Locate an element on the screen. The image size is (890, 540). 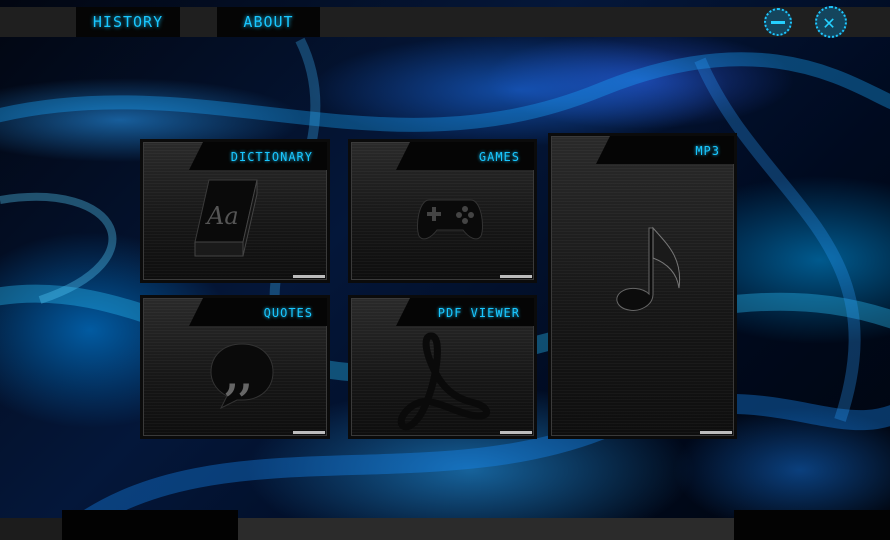
tile-label: DICTIONARY is located at coordinates (258, 156).